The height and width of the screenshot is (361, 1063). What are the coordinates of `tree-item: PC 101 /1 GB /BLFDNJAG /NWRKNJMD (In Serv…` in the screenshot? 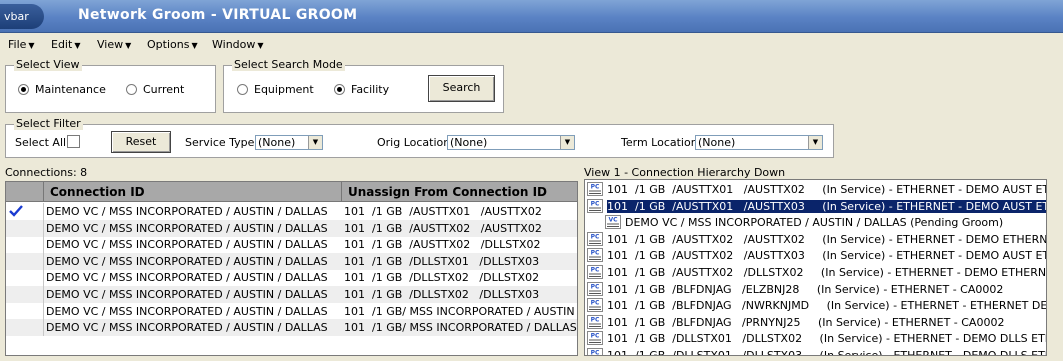 It's located at (815, 305).